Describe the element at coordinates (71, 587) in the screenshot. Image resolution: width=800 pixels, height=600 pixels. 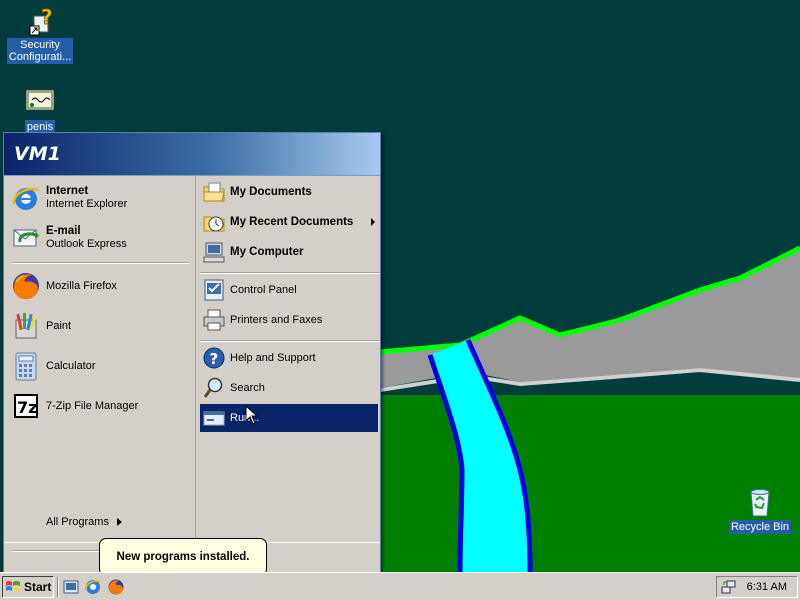
I see `show-desktop-icon` at that location.